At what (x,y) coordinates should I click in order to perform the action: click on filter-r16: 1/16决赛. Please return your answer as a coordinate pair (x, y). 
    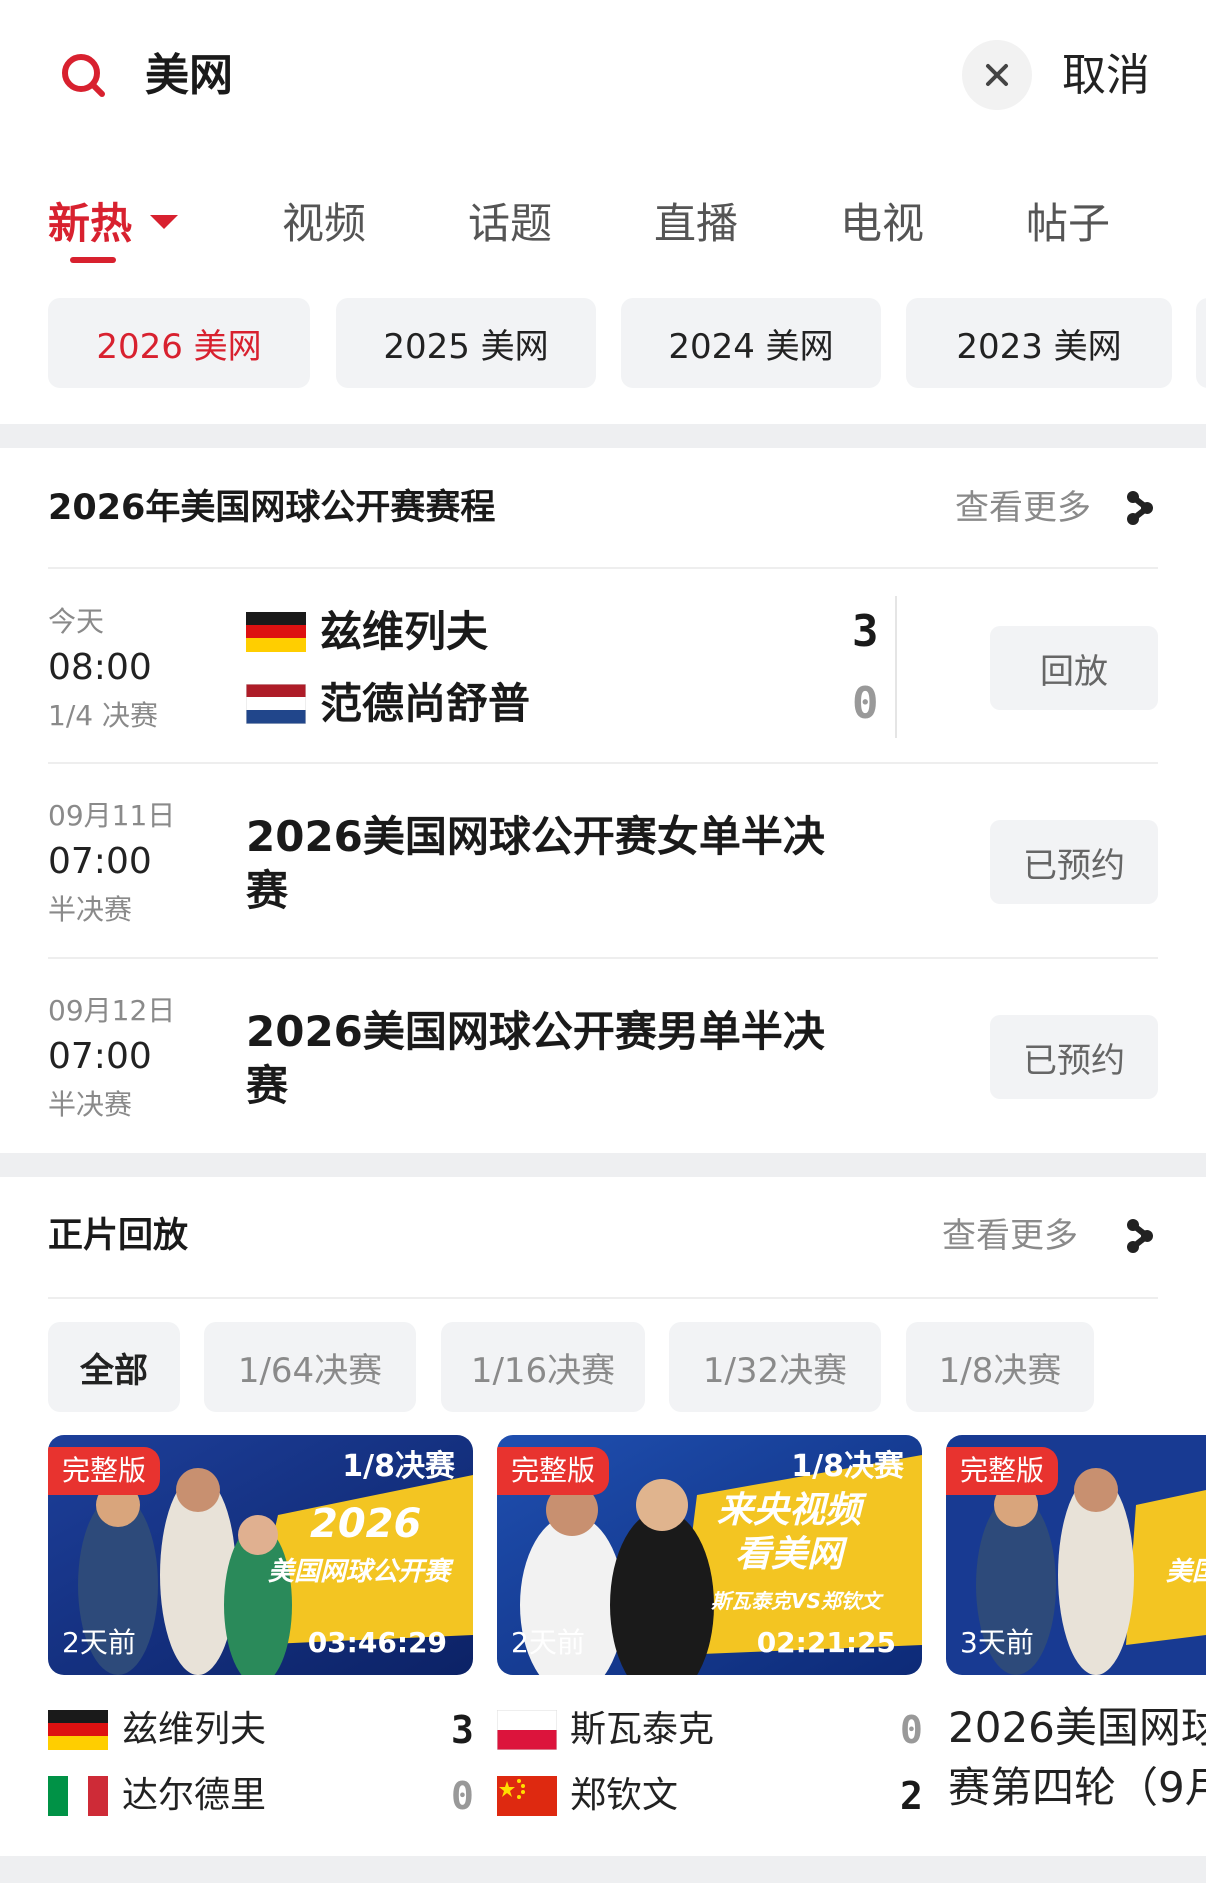
    Looking at the image, I should click on (543, 1367).